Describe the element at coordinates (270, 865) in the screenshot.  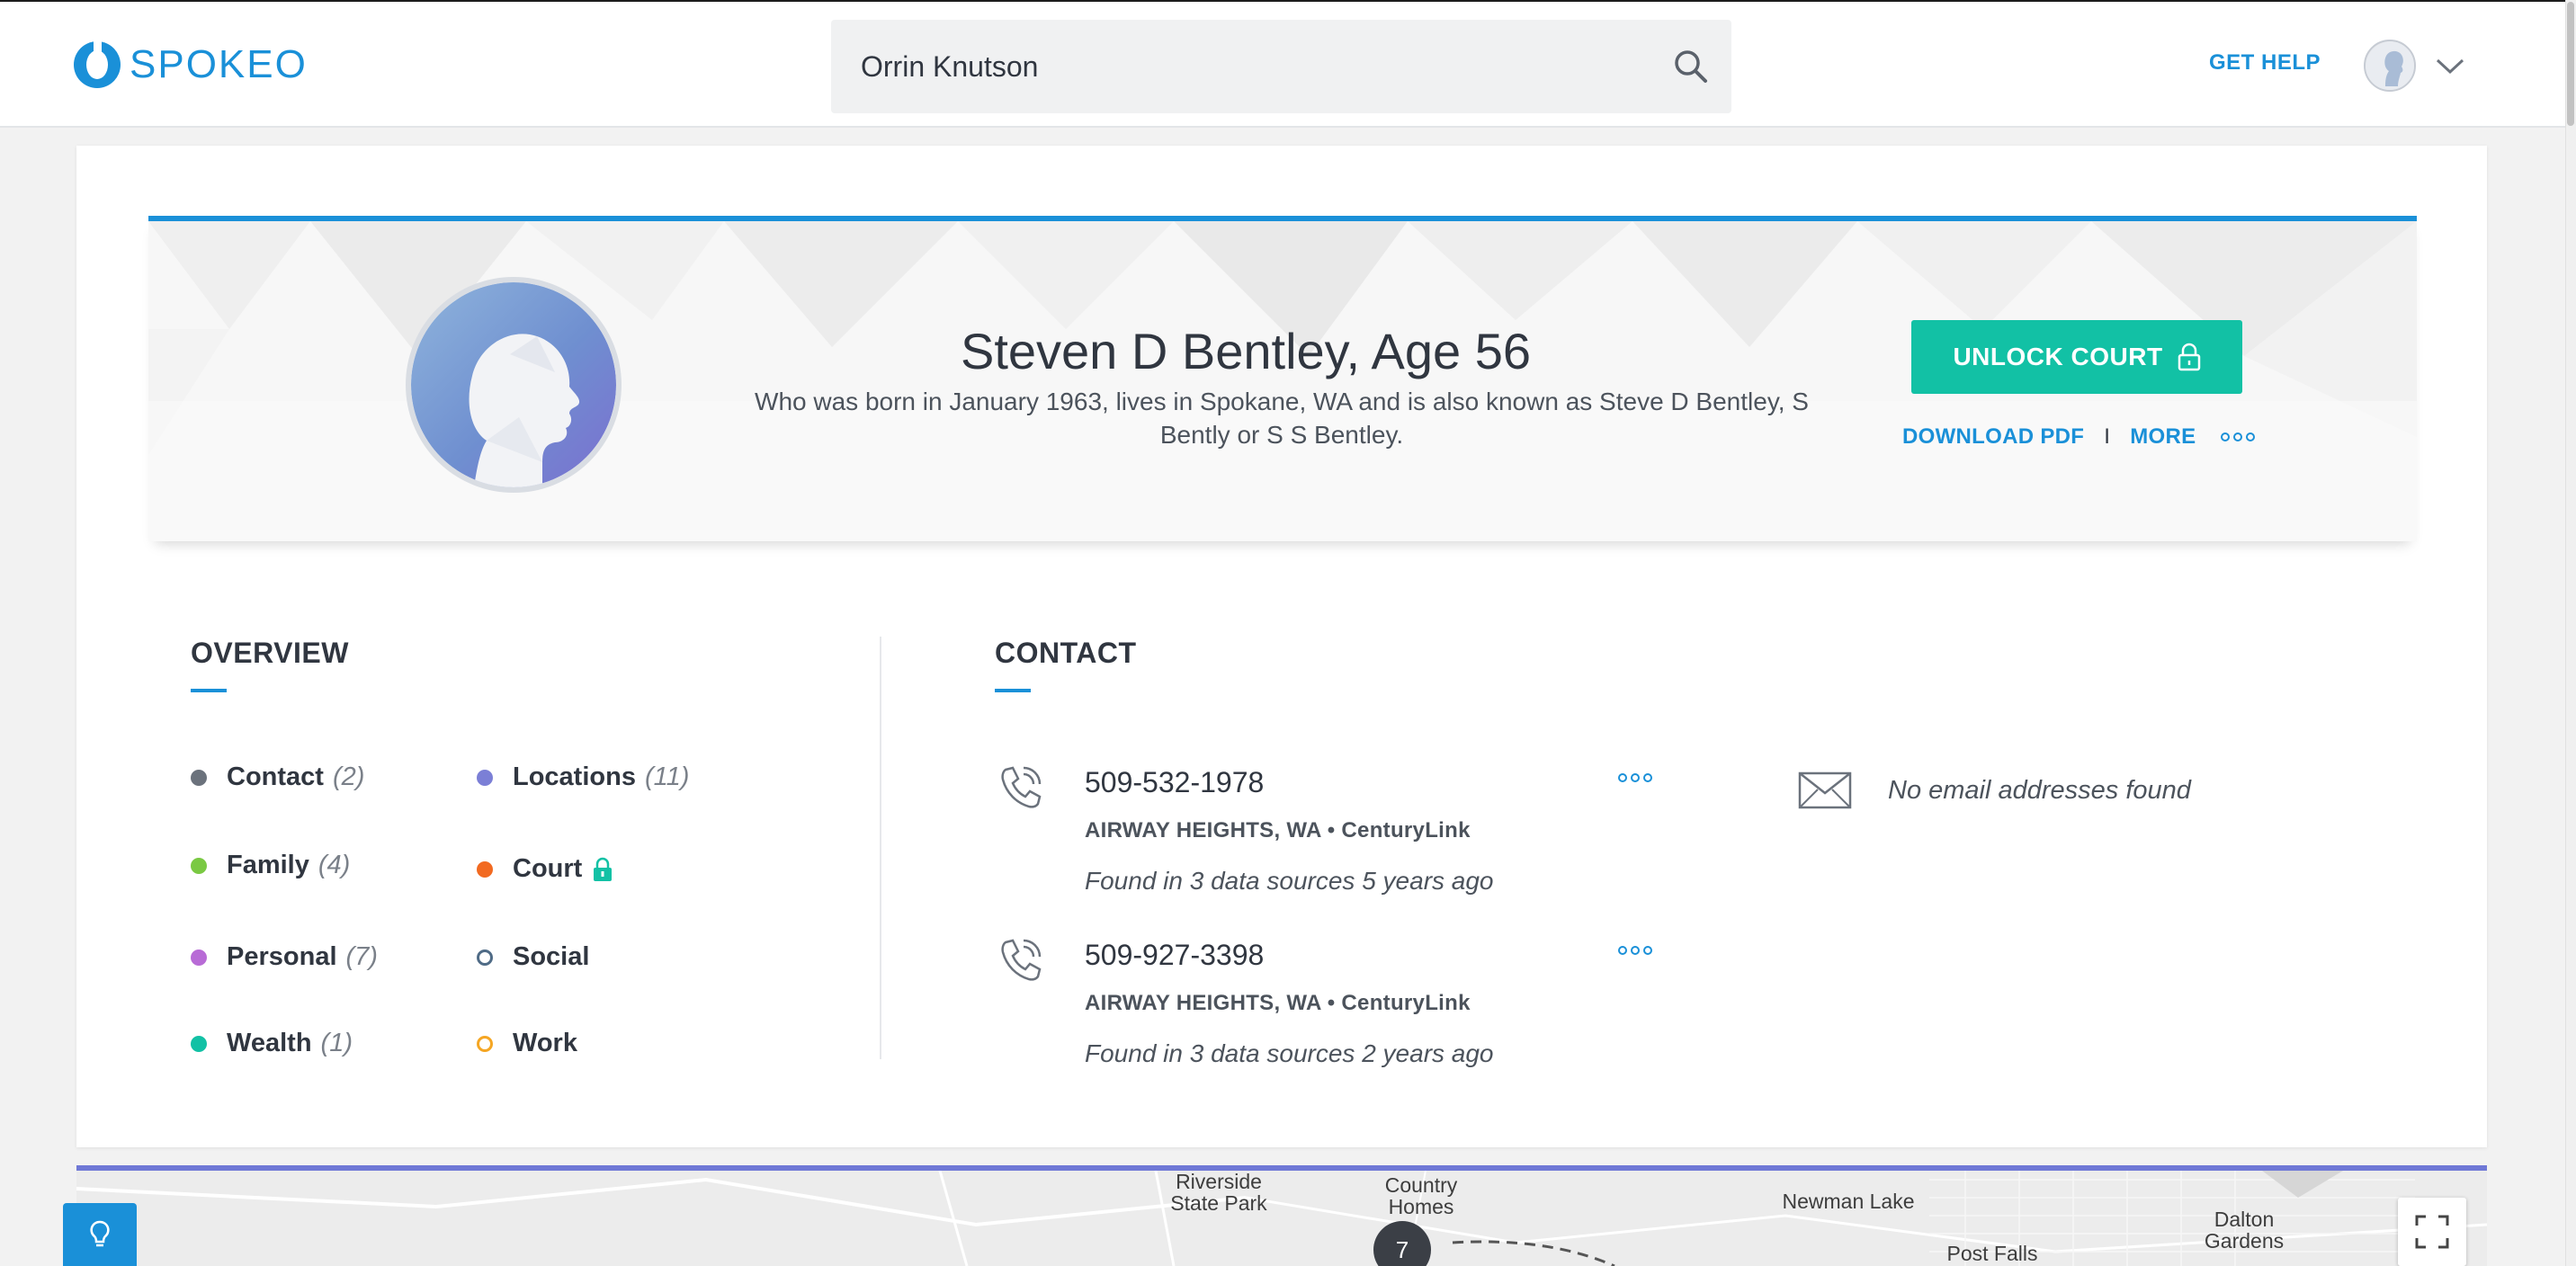
I see `overview-item-family: Family (4)` at that location.